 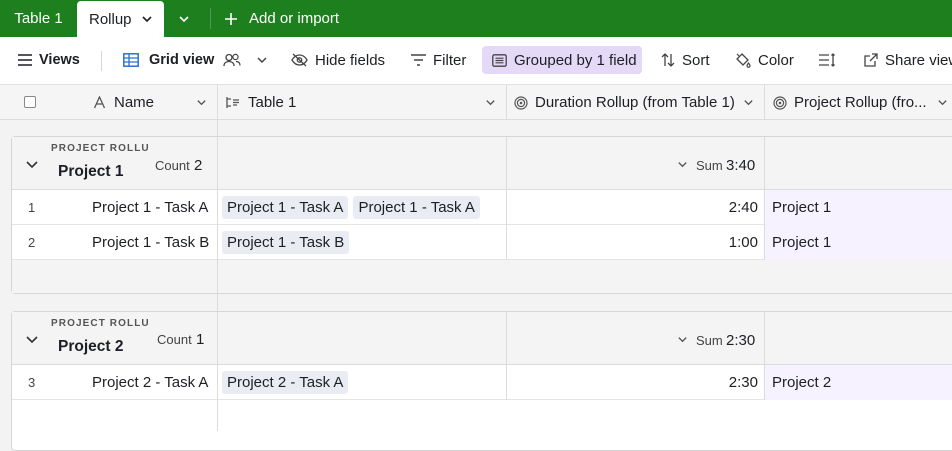 I want to click on views-label: Views, so click(x=59, y=60).